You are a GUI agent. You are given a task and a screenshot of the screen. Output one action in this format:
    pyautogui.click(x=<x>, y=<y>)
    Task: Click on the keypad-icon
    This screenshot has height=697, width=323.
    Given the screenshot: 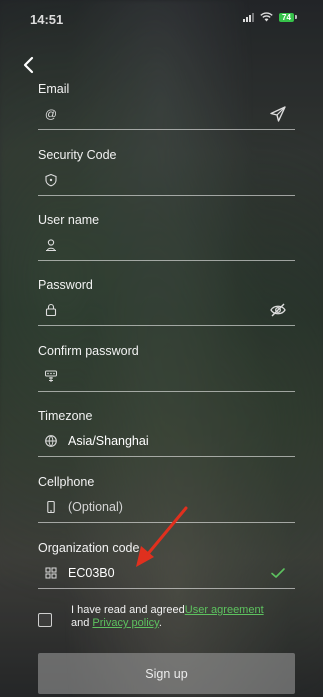 What is the action you would take?
    pyautogui.click(x=51, y=376)
    